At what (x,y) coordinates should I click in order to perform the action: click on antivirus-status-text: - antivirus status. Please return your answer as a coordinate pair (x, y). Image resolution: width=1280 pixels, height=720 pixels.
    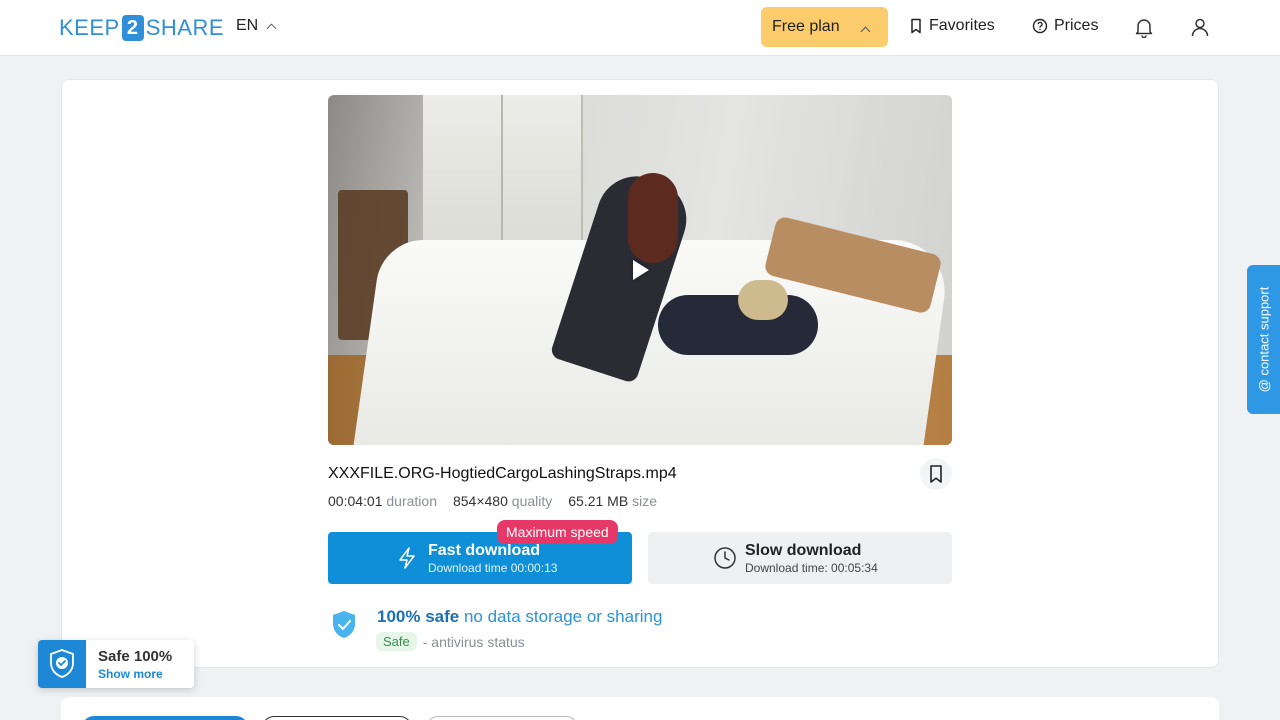
    Looking at the image, I should click on (473, 641).